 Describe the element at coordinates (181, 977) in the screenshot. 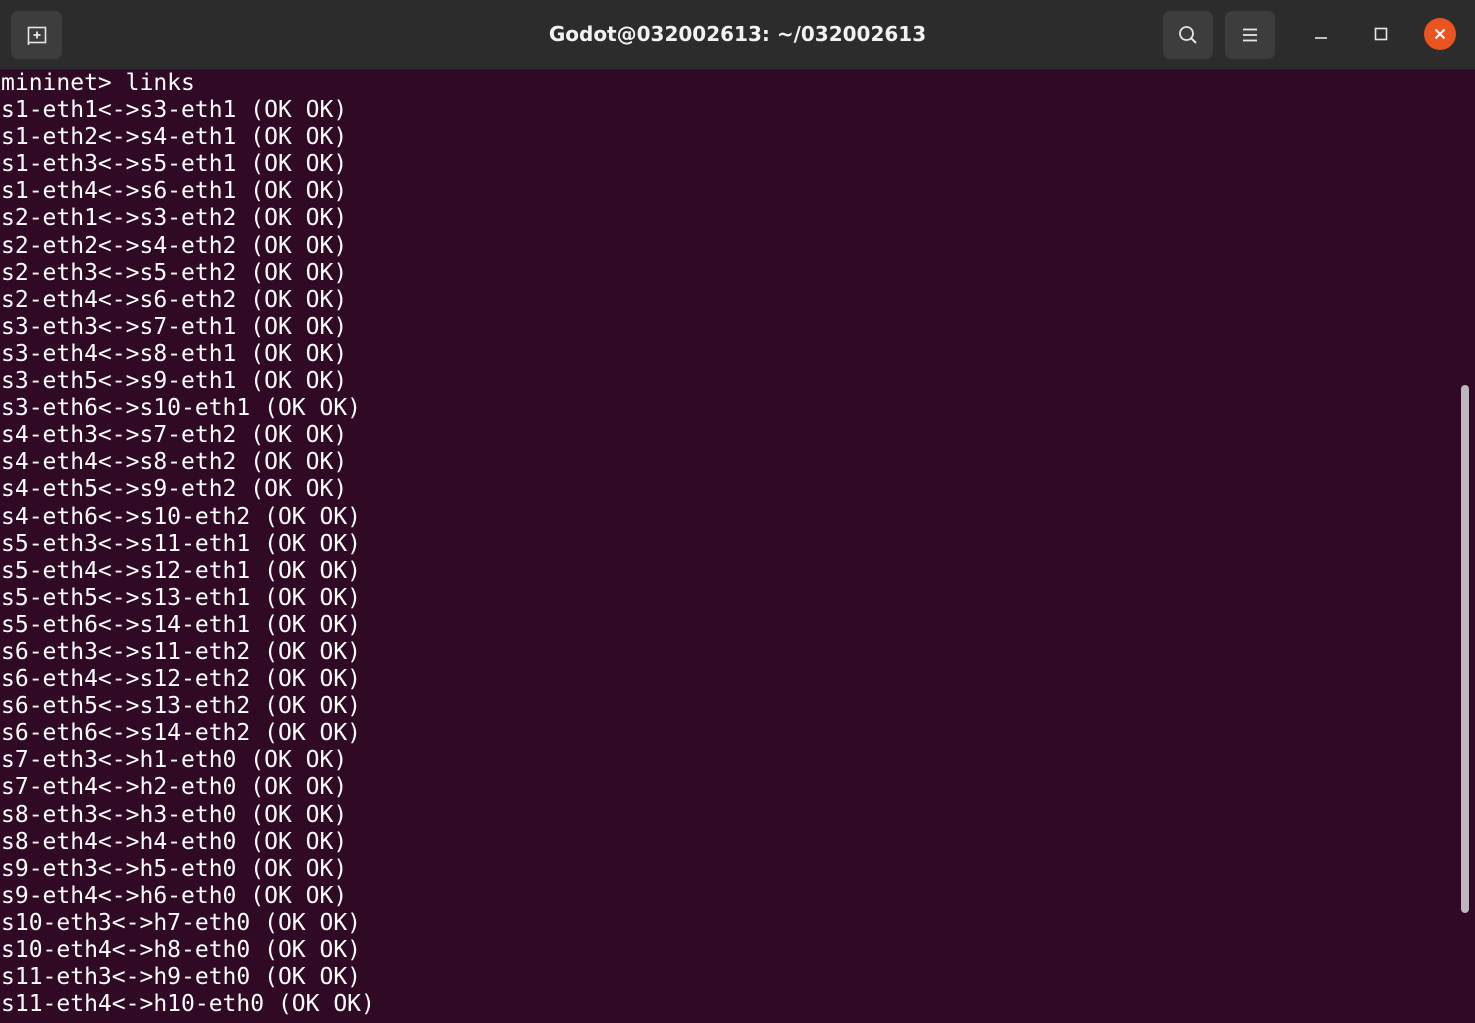

I see `terminal-output-line: s11-eth3<->h9-eth0 (OK OK)` at that location.